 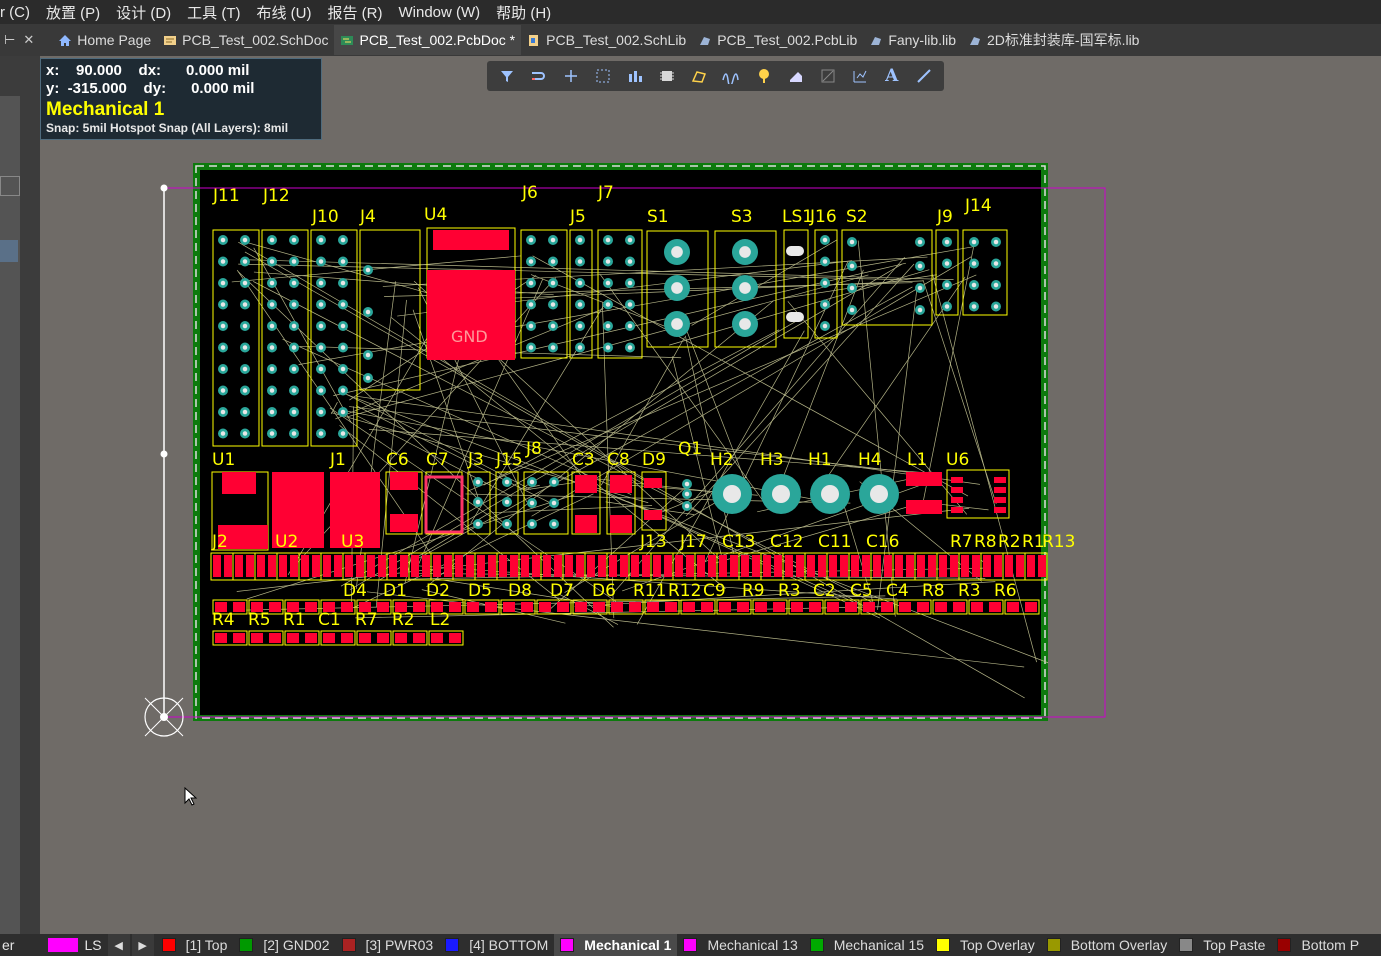 What do you see at coordinates (562, 591) in the screenshot?
I see `designator-51: D7` at bounding box center [562, 591].